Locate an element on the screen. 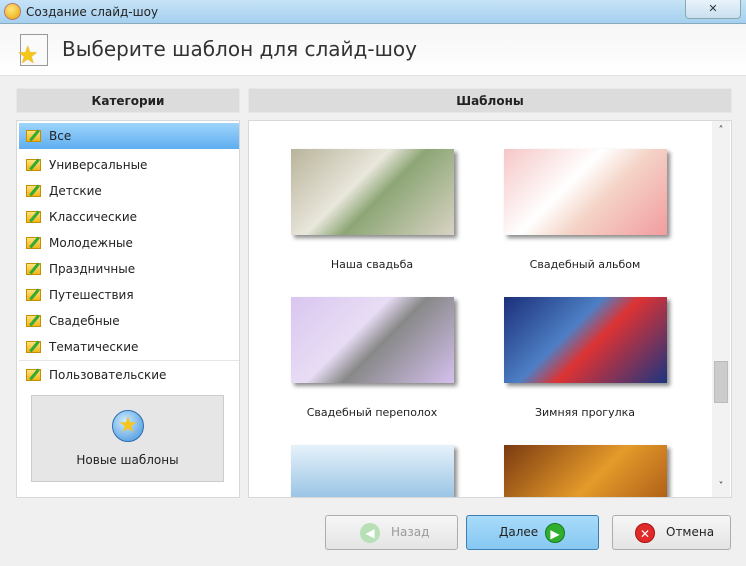 The height and width of the screenshot is (566, 746). category-user: Пользовательские is located at coordinates (129, 375).